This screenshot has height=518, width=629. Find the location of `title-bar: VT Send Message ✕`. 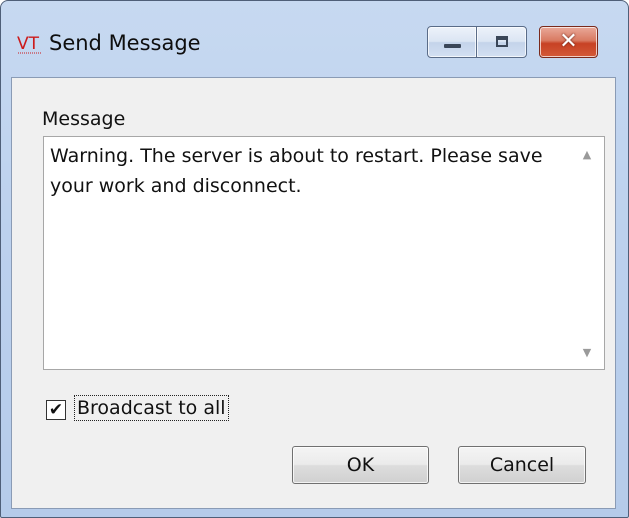

title-bar: VT Send Message ✕ is located at coordinates (314, 39).